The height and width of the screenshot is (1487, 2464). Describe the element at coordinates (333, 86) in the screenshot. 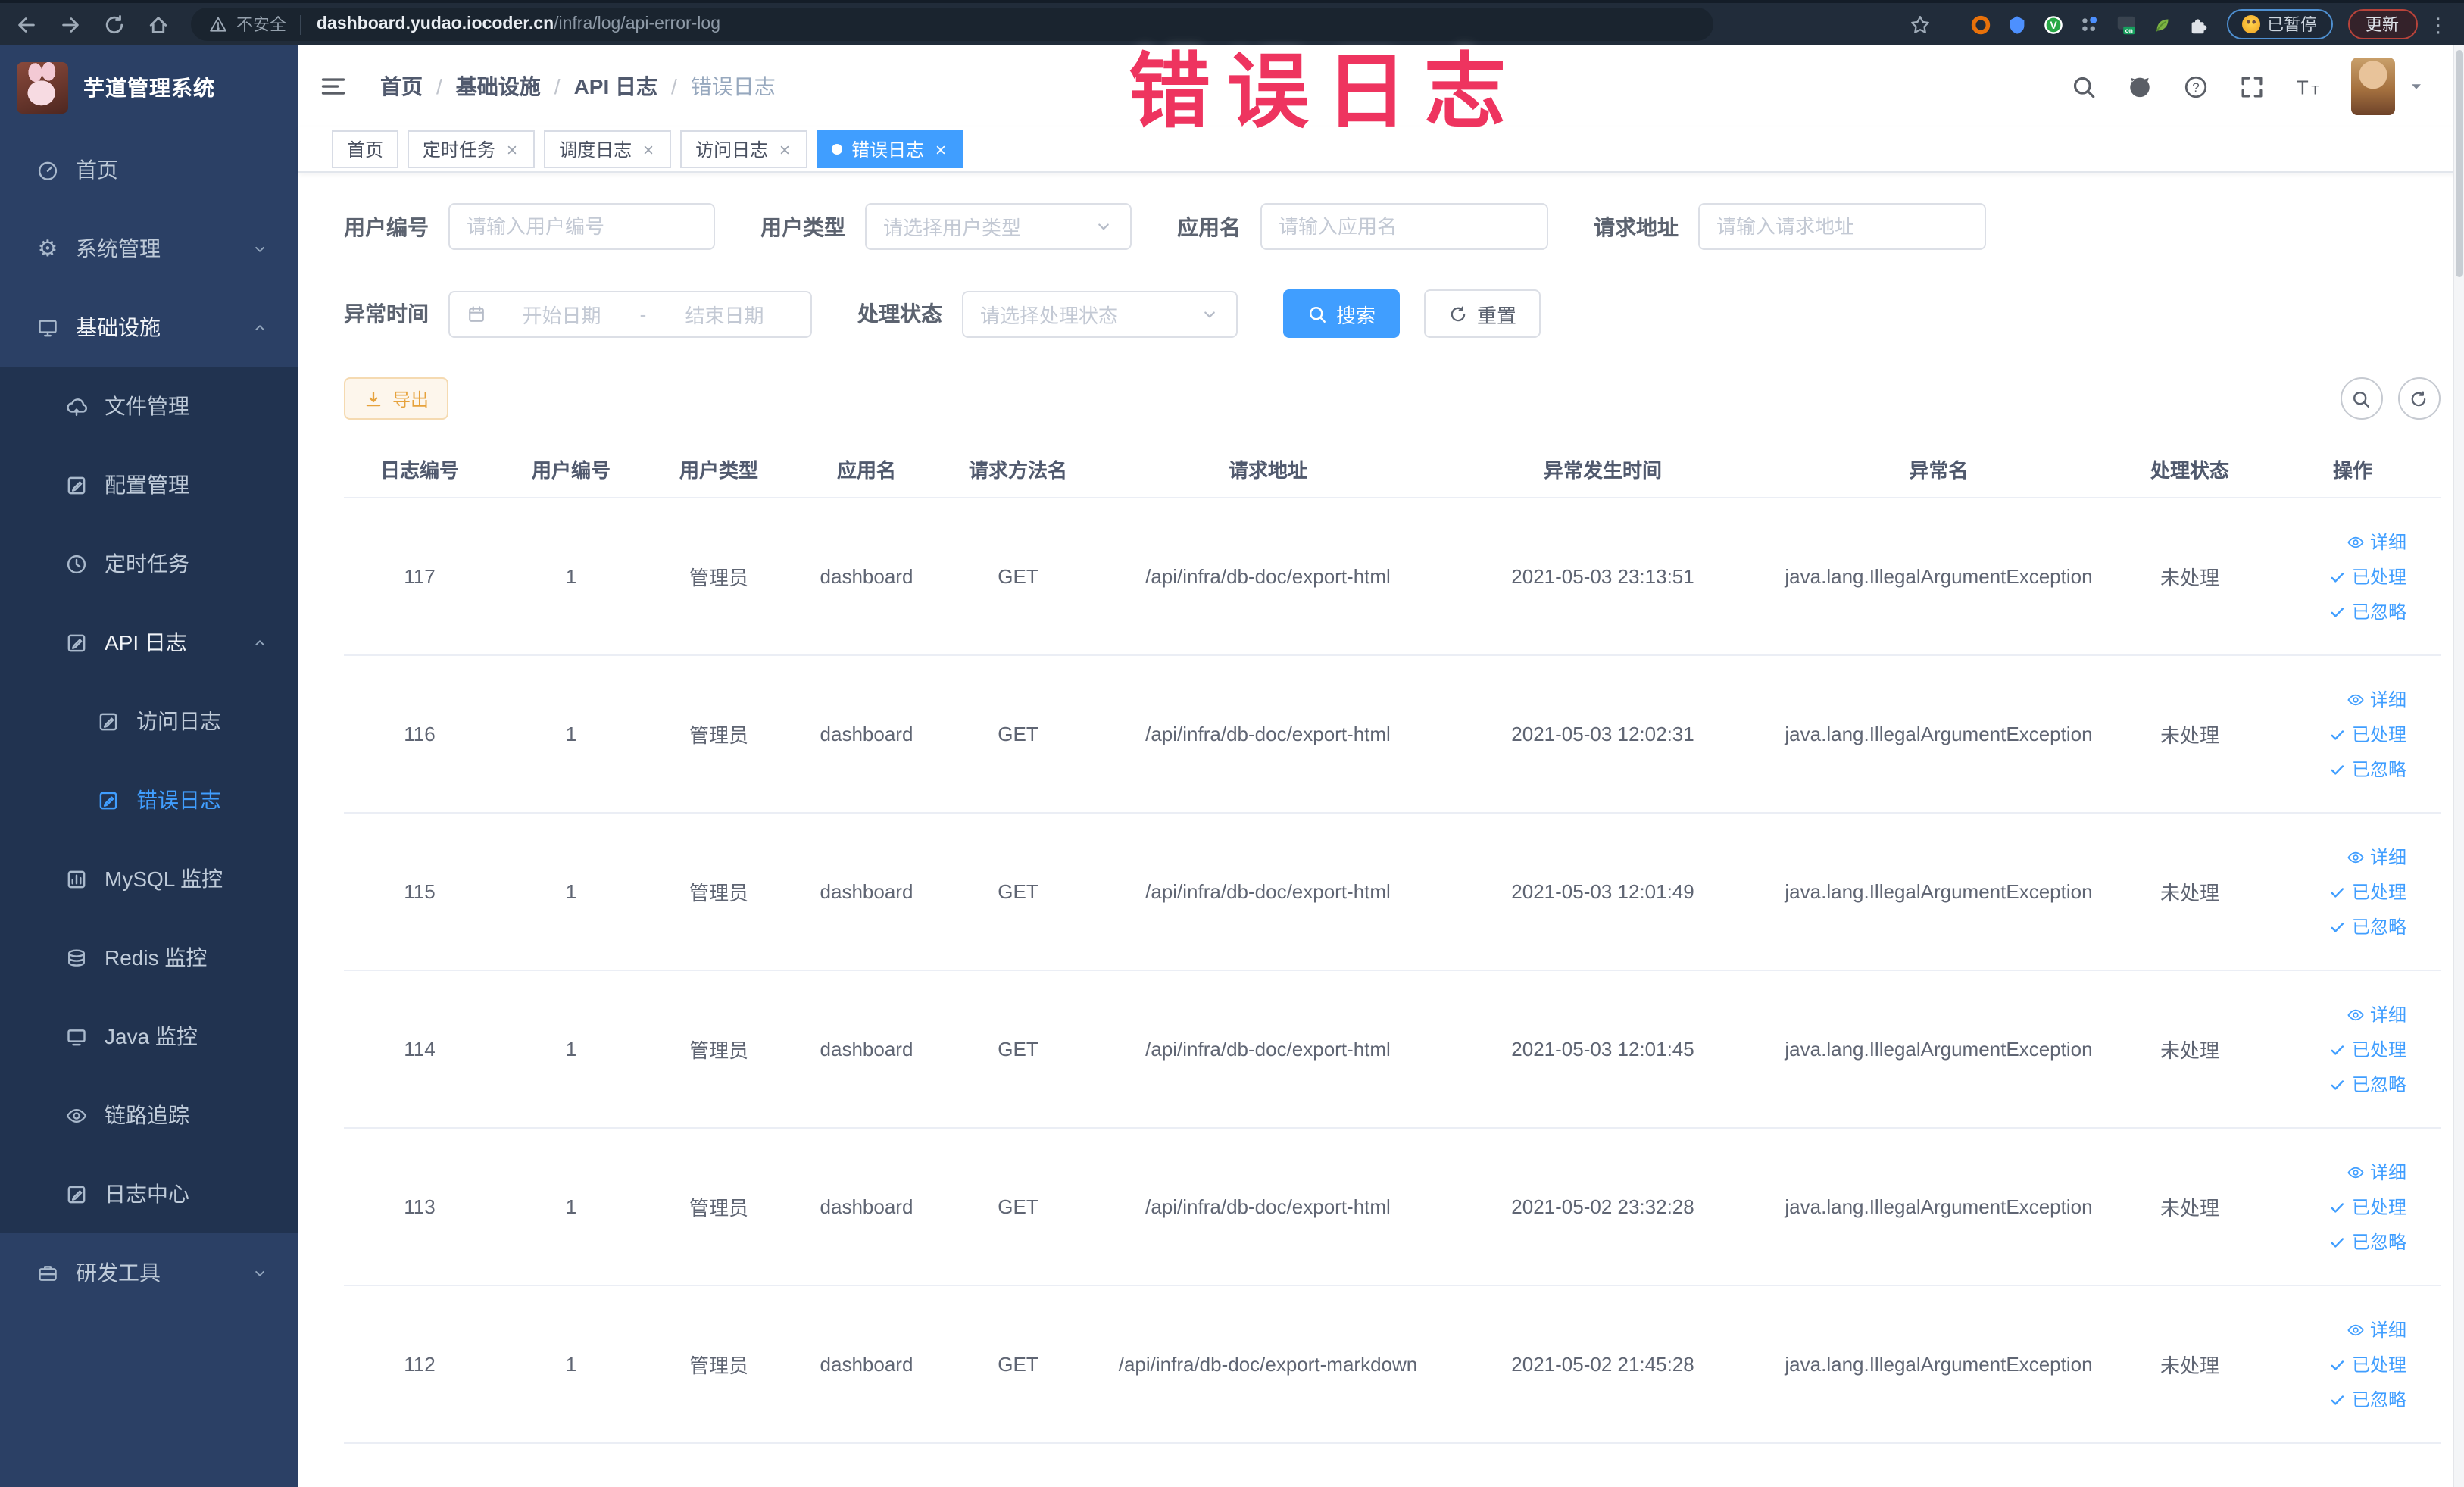

I see `sidebar-toggle` at that location.